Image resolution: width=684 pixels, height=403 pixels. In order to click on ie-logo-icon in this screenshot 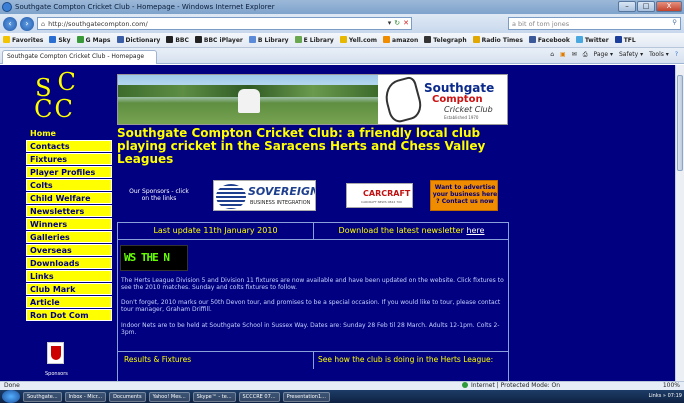, I will do `click(7, 7)`.